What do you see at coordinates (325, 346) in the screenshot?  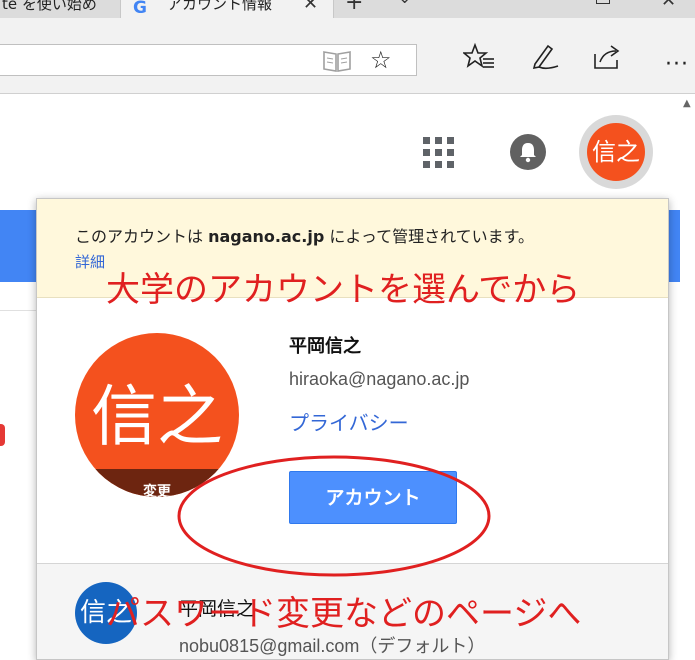 I see `user-name: 平岡信之` at bounding box center [325, 346].